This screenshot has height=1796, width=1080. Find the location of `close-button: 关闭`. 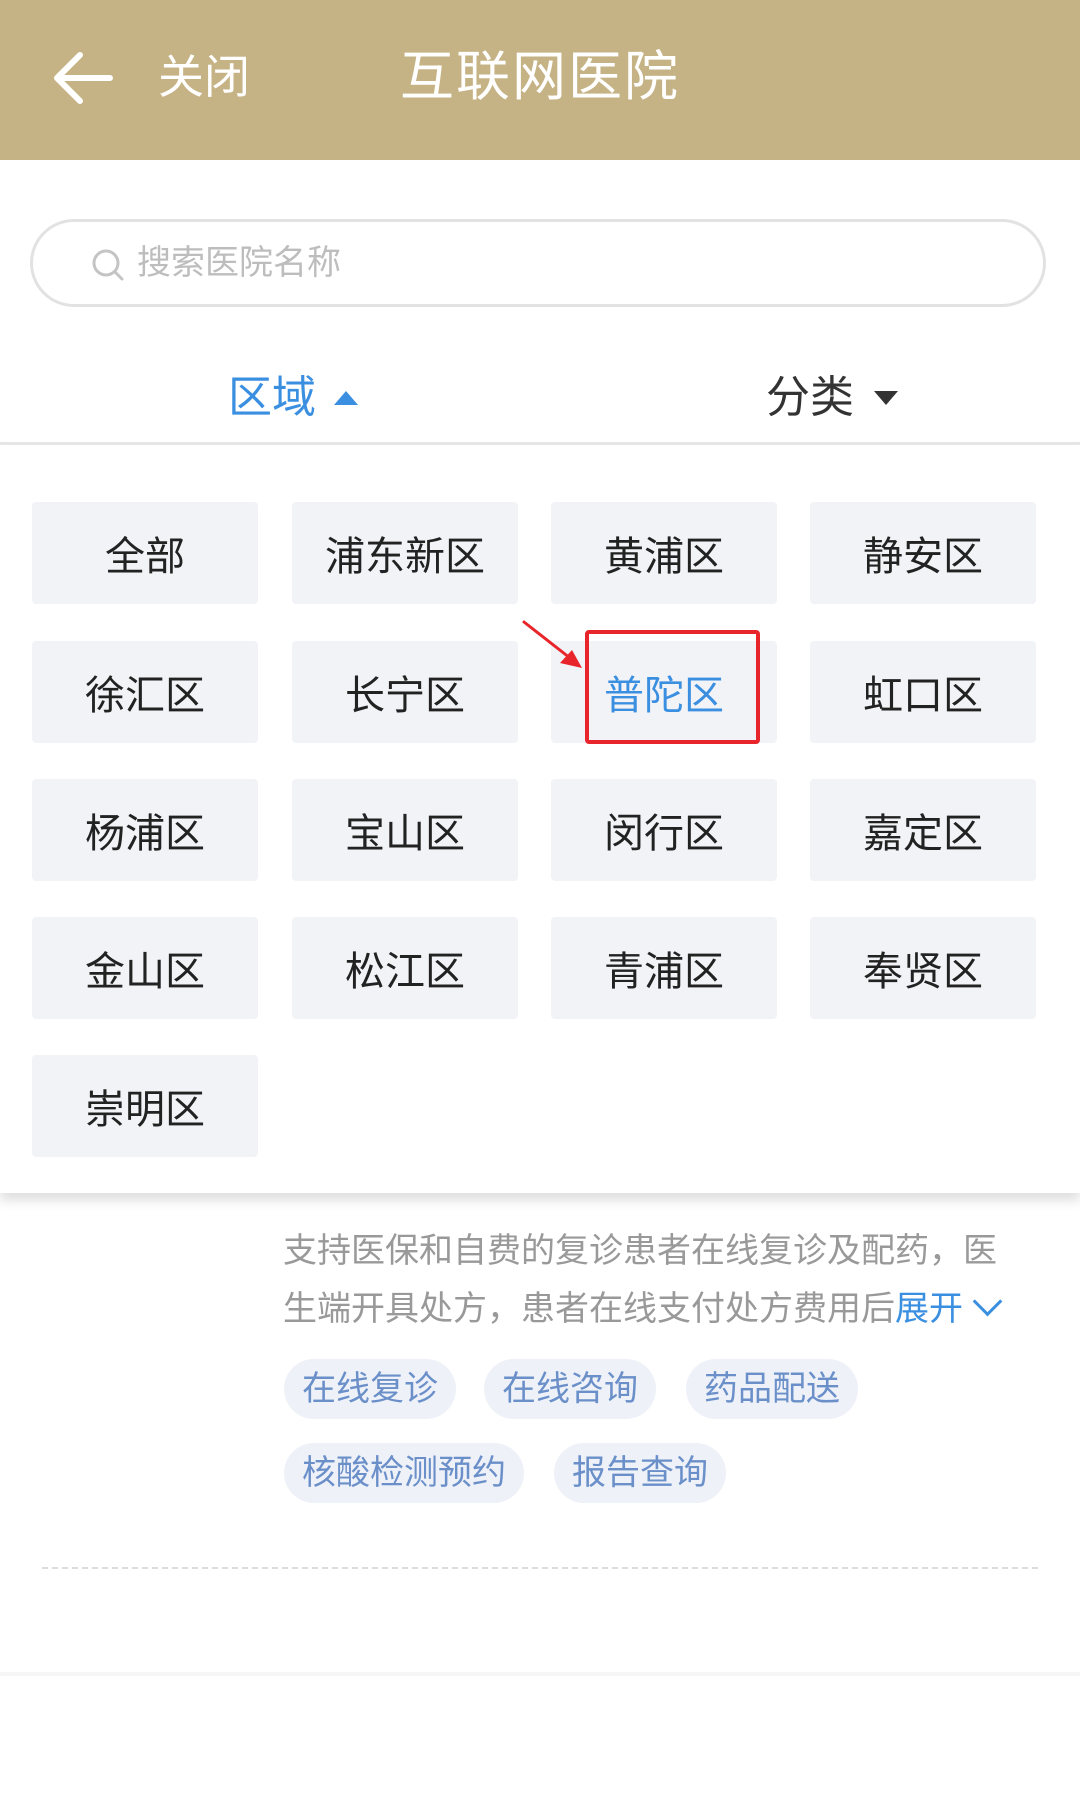

close-button: 关闭 is located at coordinates (204, 77).